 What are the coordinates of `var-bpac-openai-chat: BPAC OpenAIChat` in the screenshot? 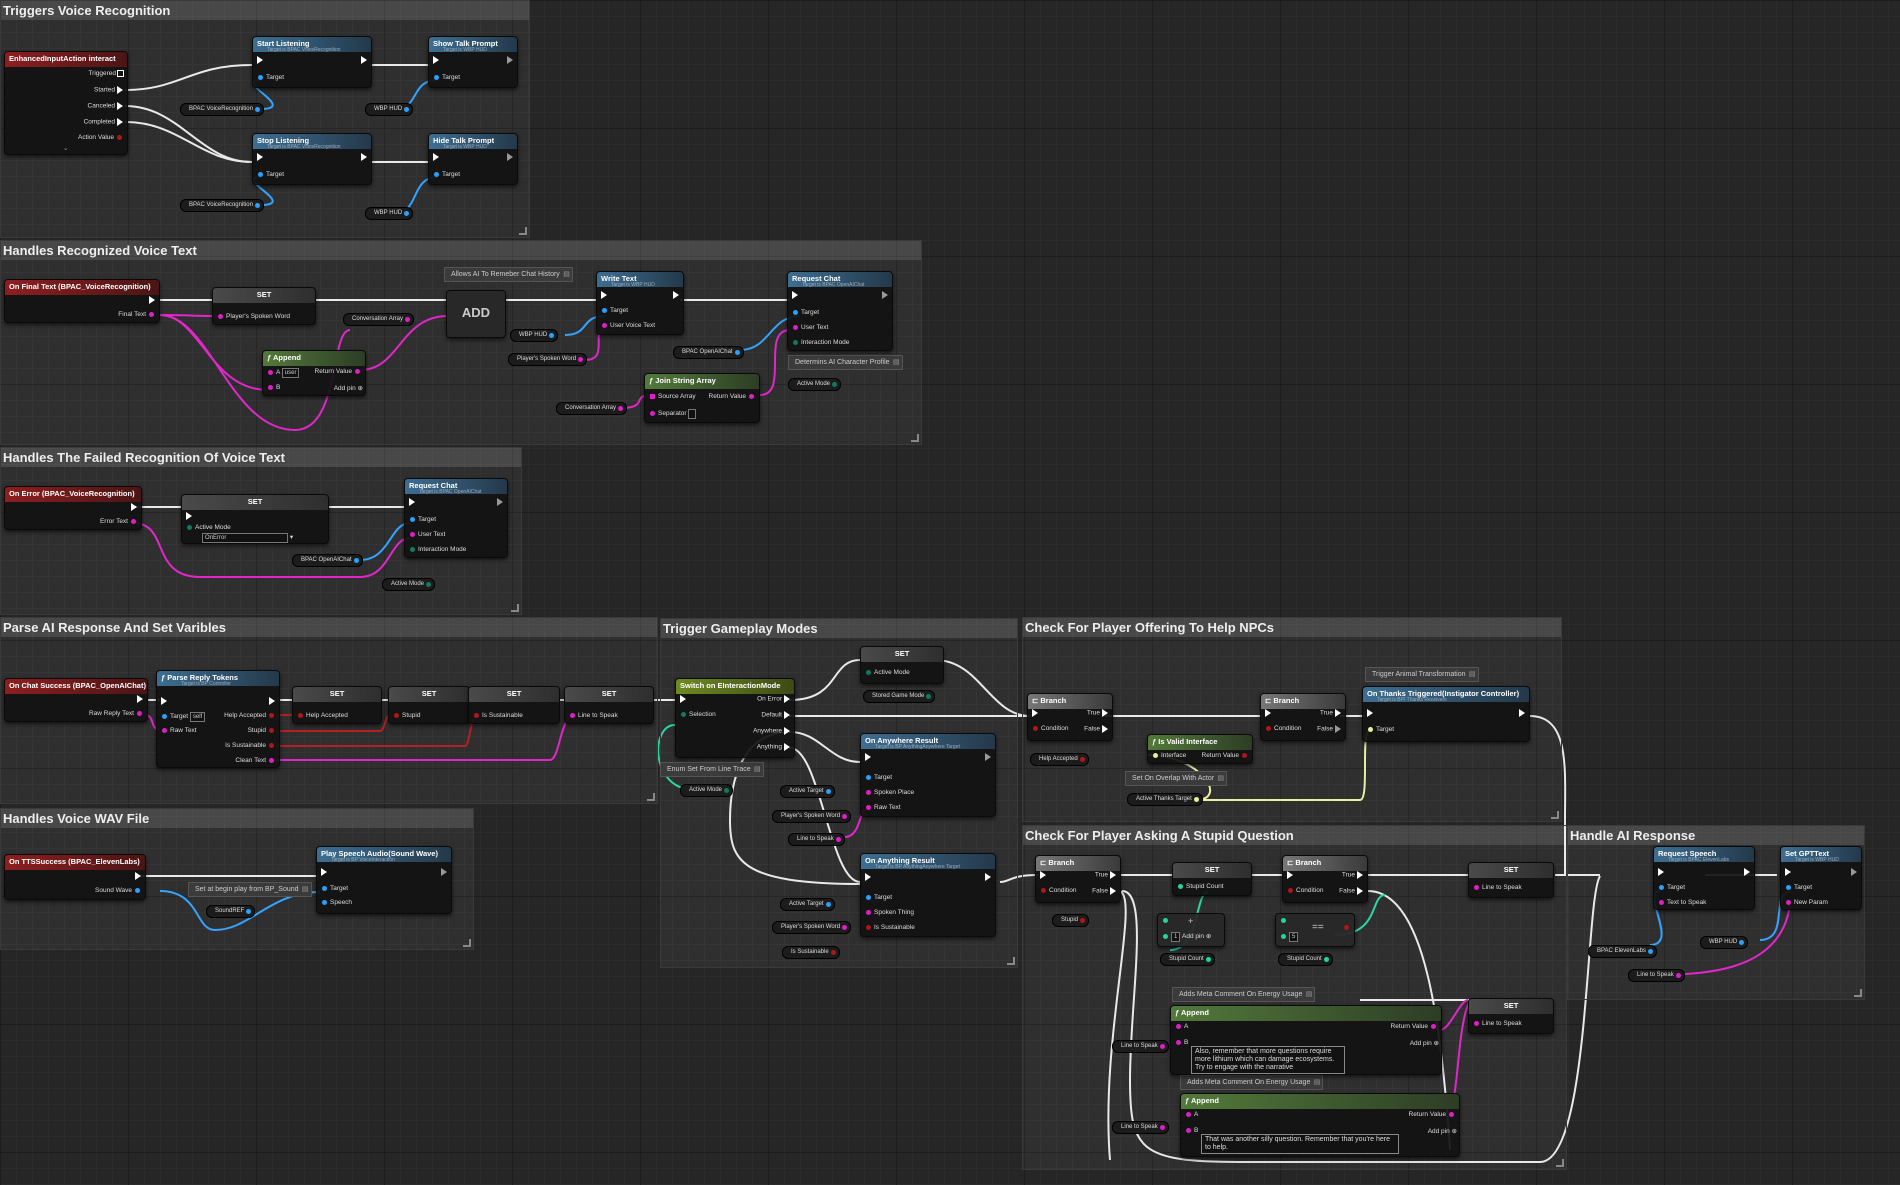 It's located at (327, 560).